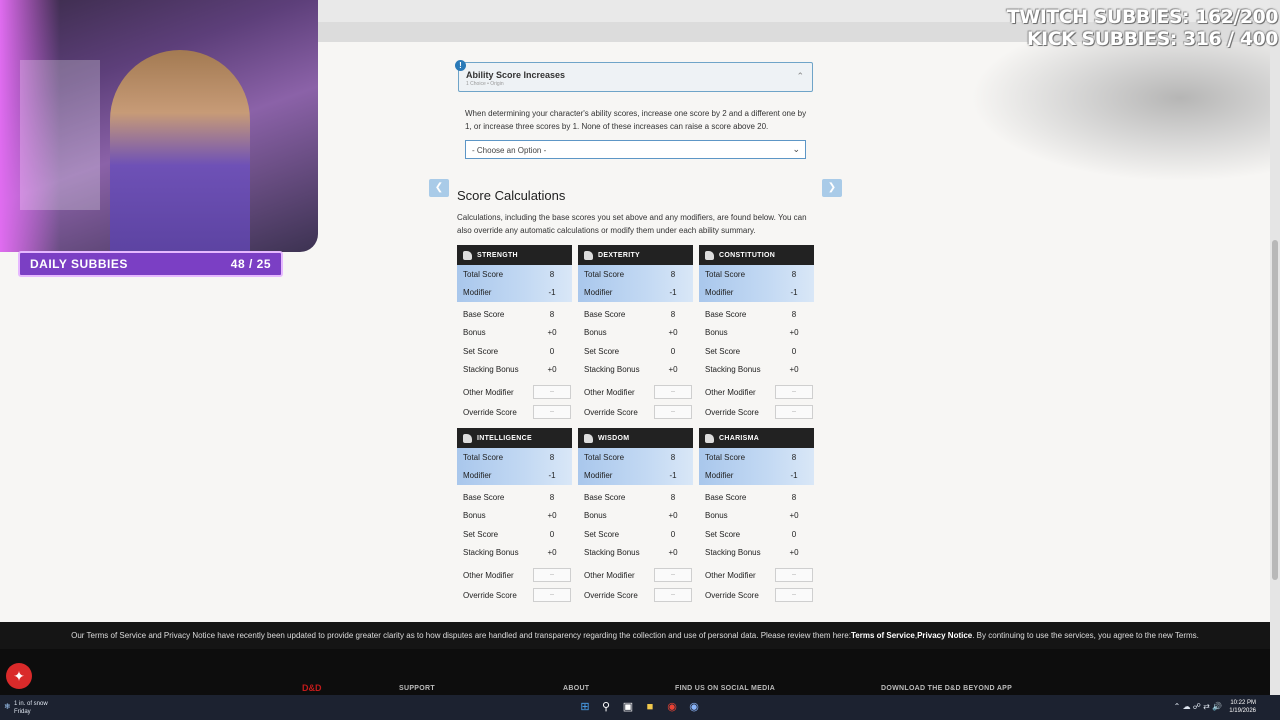 The width and height of the screenshot is (1280, 720). I want to click on prev-step-button: ❮, so click(439, 188).